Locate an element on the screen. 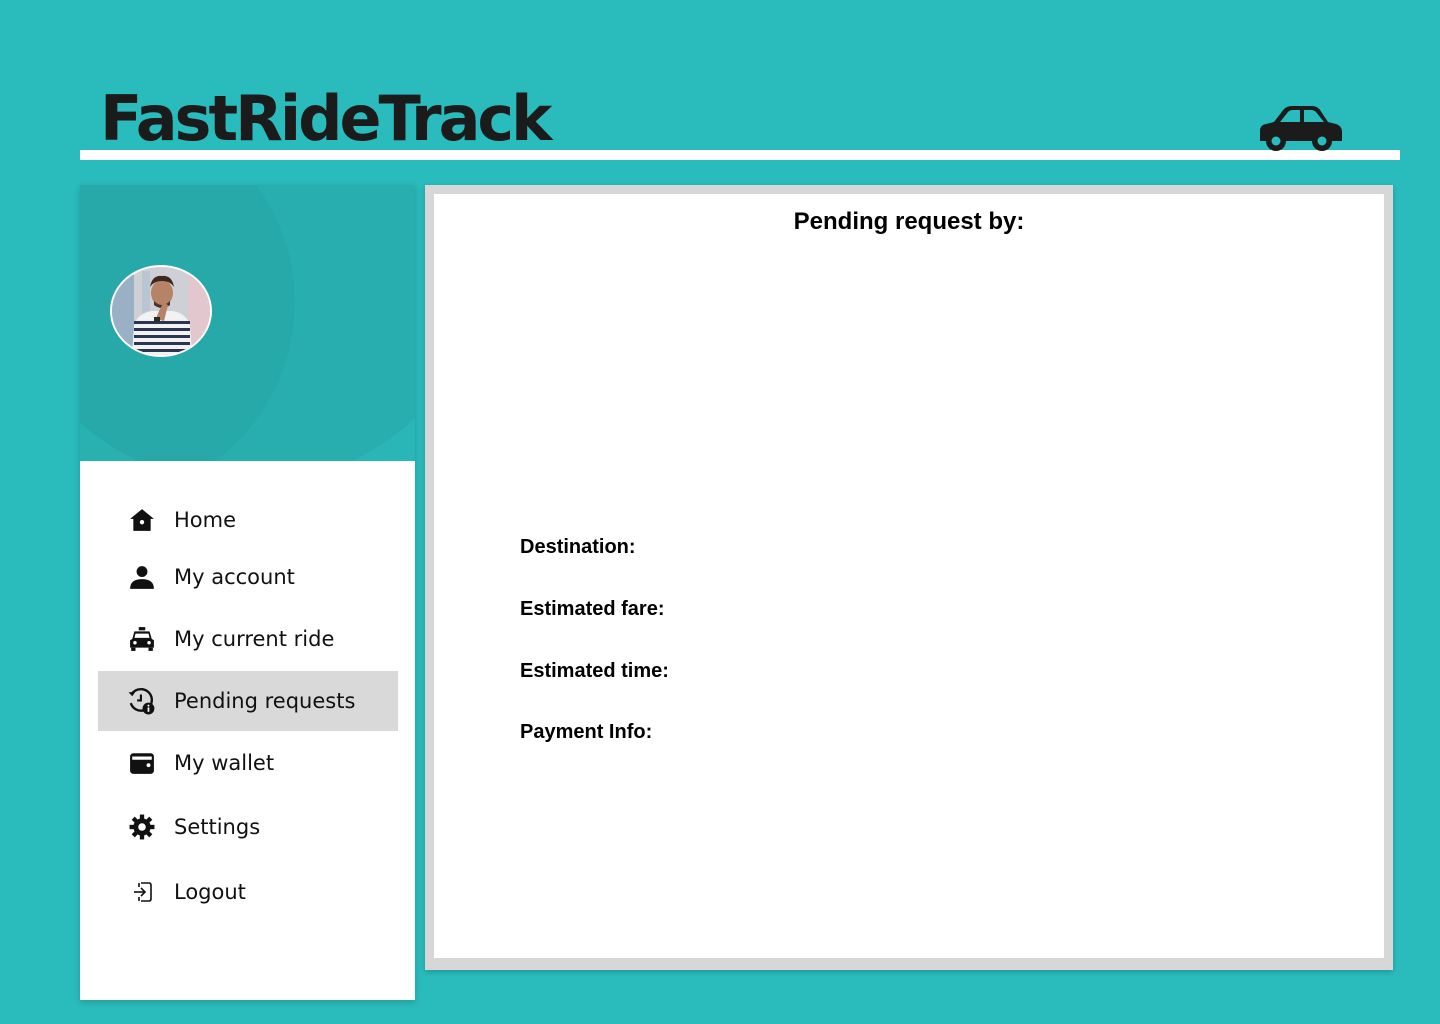  sidebar-item-home: Home is located at coordinates (248, 520).